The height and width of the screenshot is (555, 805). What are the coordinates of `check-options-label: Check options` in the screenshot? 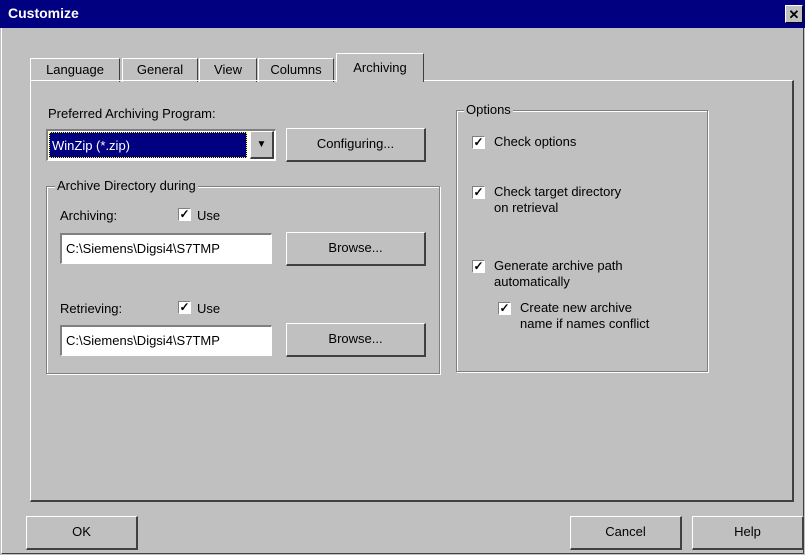 It's located at (535, 141).